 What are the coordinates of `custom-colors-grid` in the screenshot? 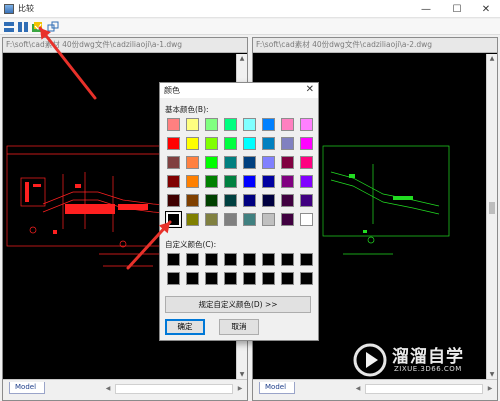 It's located at (240, 269).